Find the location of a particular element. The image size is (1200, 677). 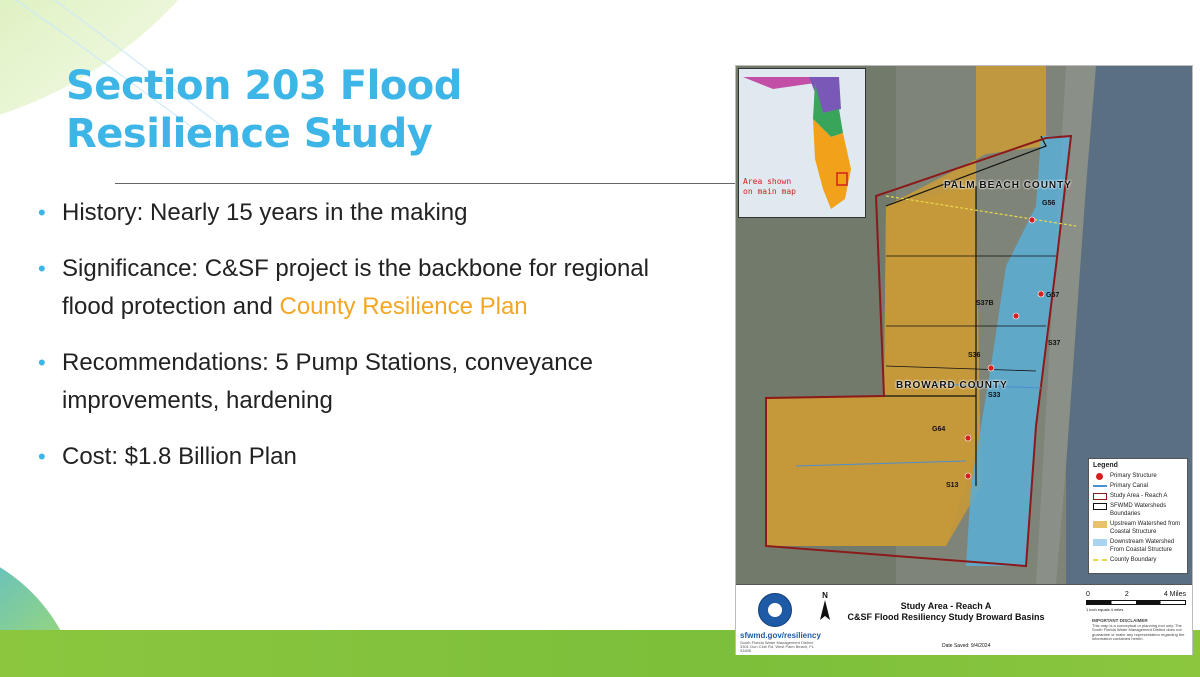

title-divider is located at coordinates (426, 183).